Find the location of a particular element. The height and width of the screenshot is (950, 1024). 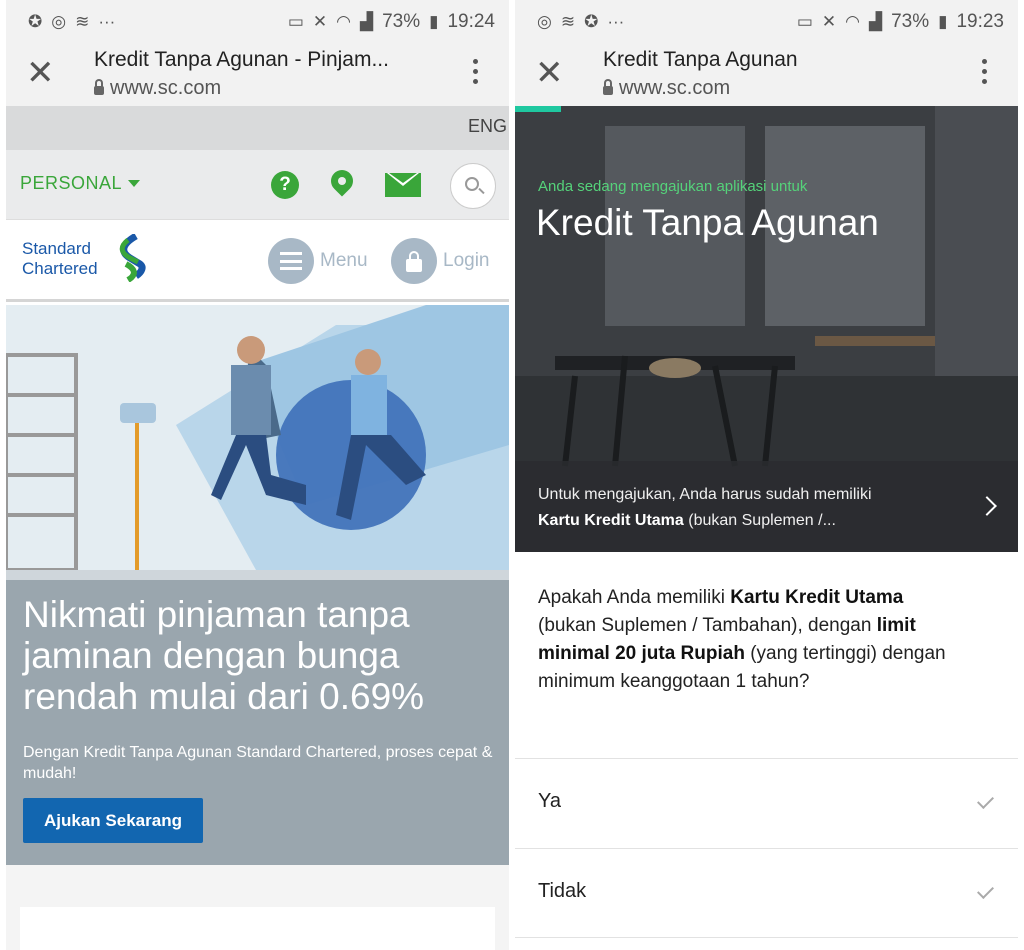

info-card is located at coordinates (257, 928).